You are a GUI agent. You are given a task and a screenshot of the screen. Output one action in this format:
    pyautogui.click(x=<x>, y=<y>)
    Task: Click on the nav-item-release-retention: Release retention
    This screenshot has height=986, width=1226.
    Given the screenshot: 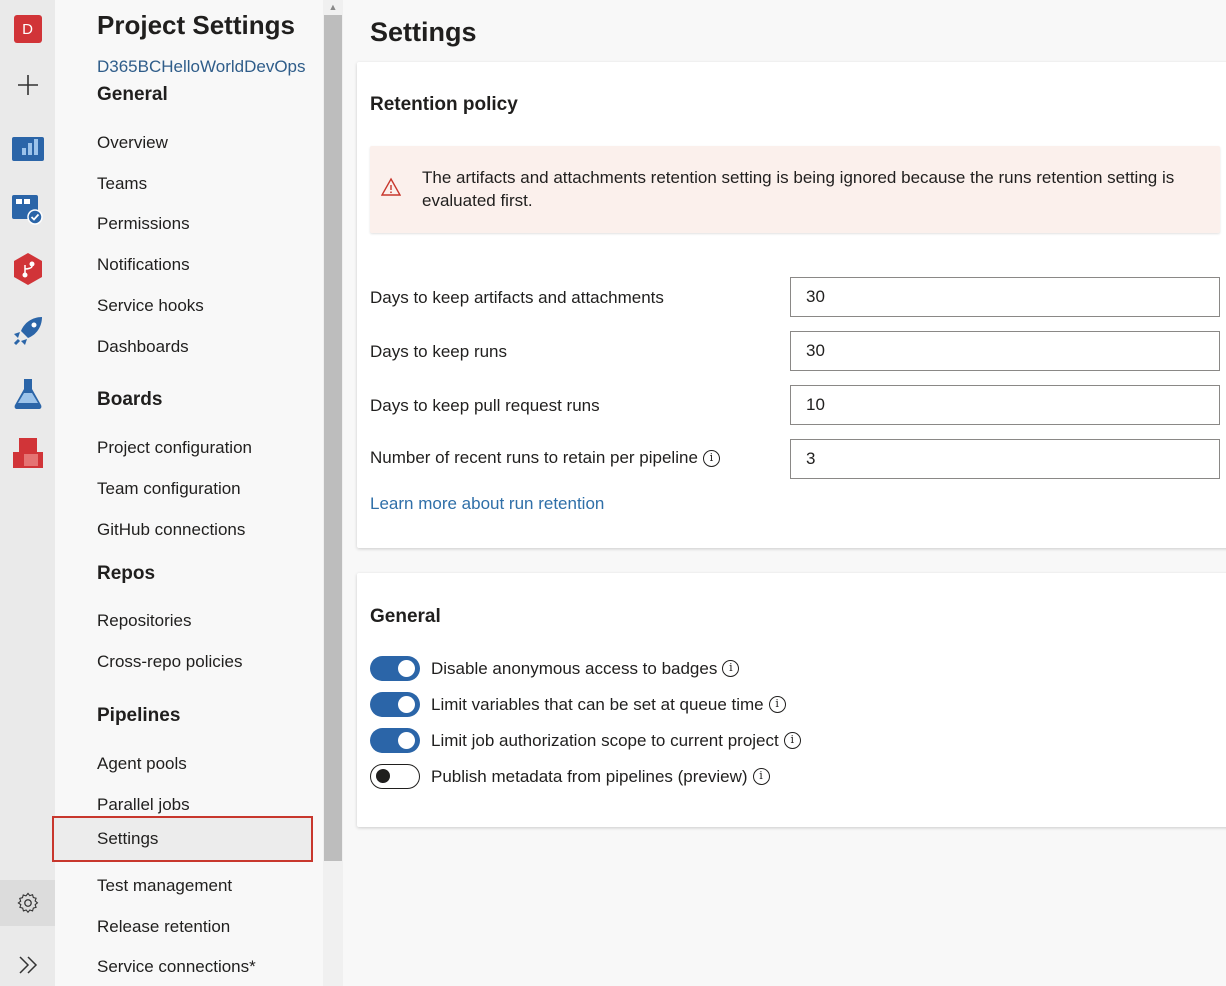 What is the action you would take?
    pyautogui.click(x=163, y=927)
    